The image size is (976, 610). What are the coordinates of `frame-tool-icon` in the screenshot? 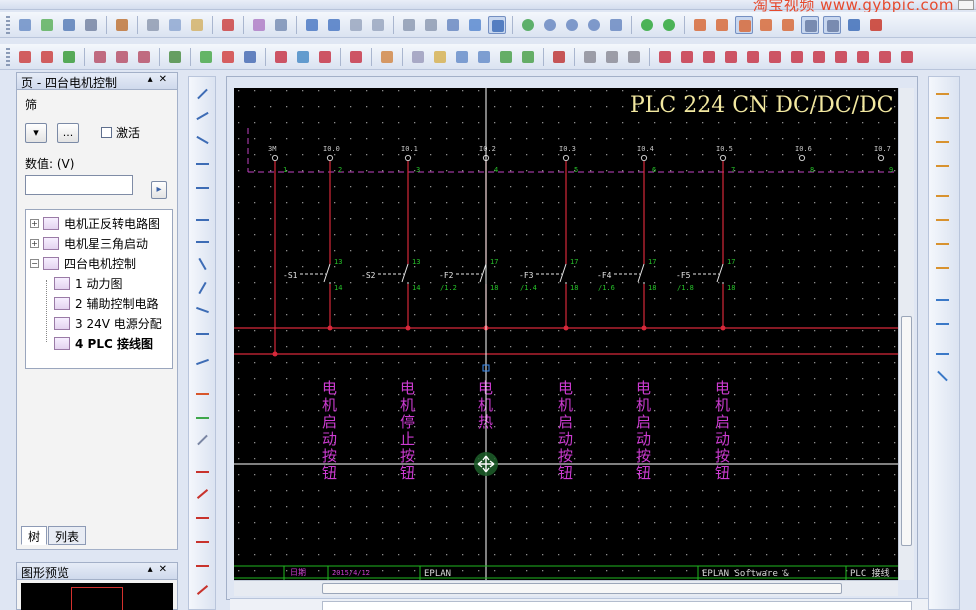 It's located at (202, 188).